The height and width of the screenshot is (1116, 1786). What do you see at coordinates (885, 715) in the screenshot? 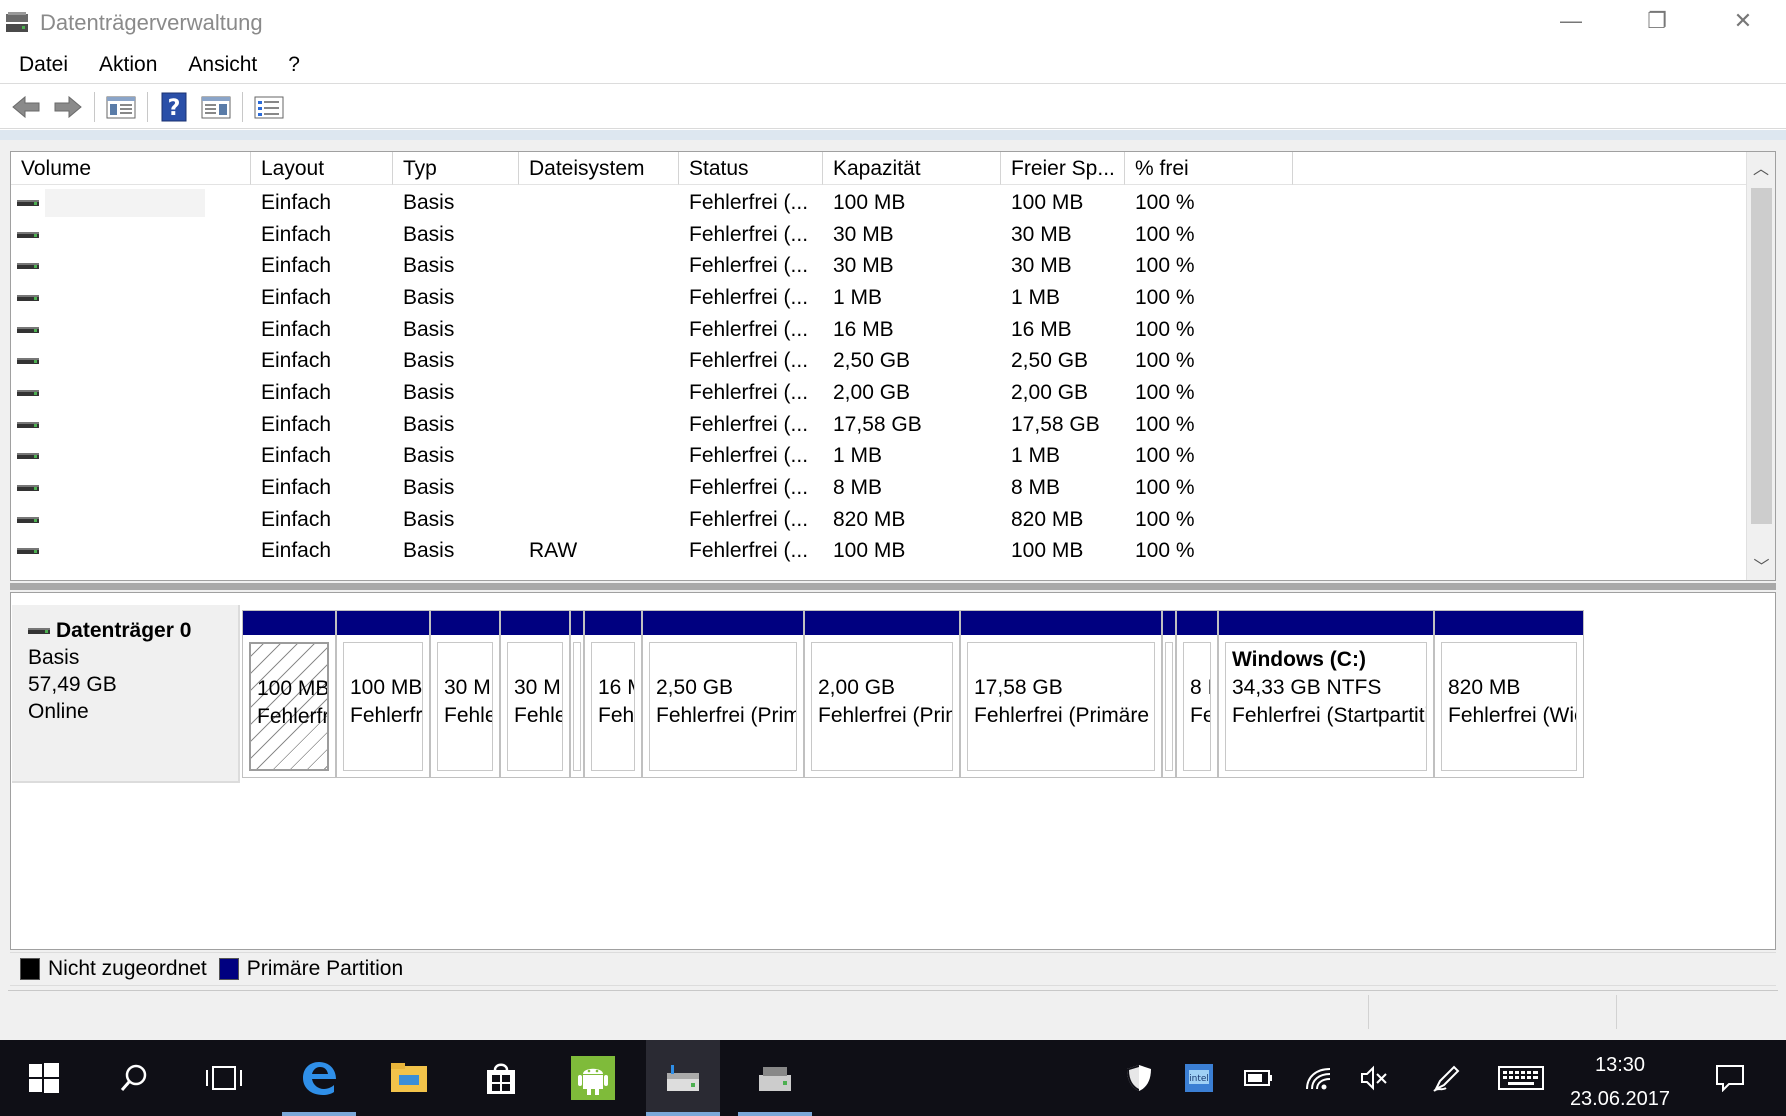
I see `partition-status: Fehlerfrei (Prim` at bounding box center [885, 715].